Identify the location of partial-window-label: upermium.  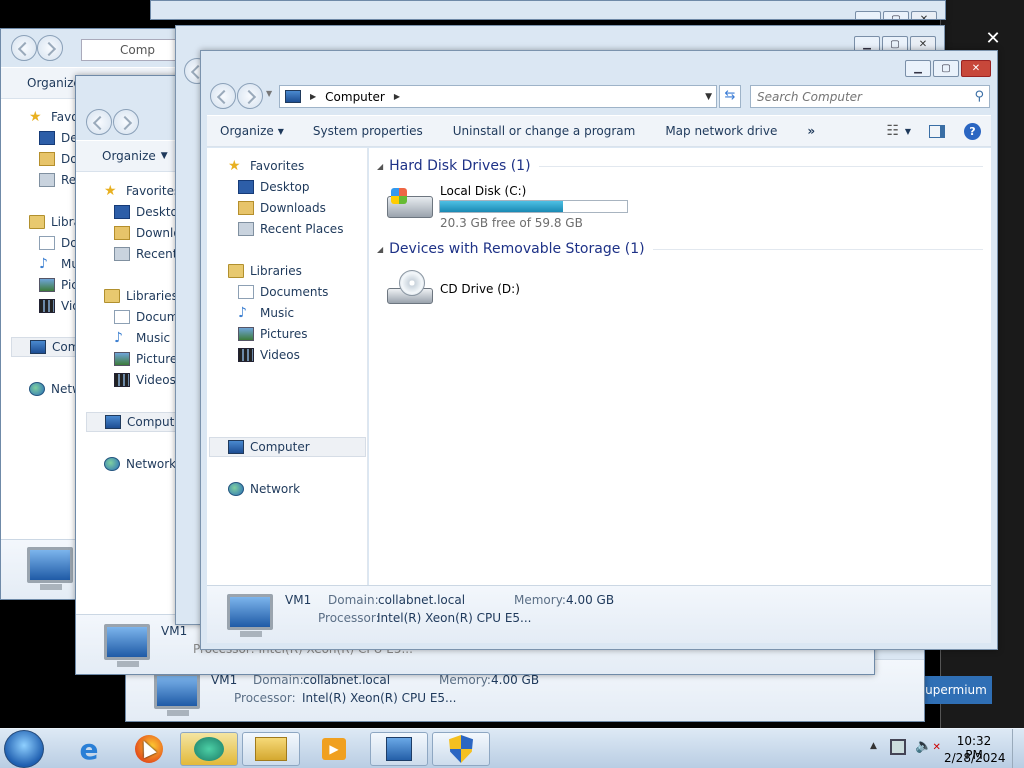
(956, 690).